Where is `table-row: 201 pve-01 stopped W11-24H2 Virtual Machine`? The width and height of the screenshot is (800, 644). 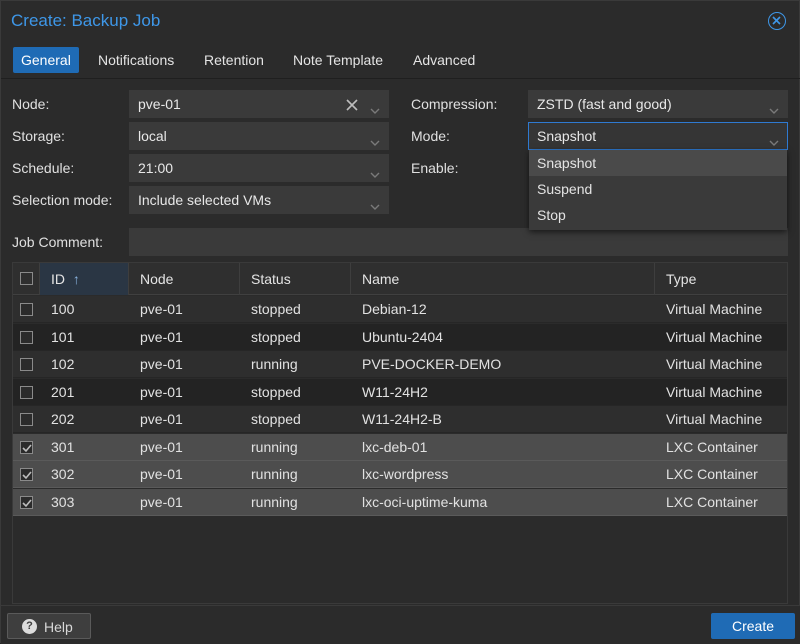
table-row: 201 pve-01 stopped W11-24H2 Virtual Machine is located at coordinates (400, 392).